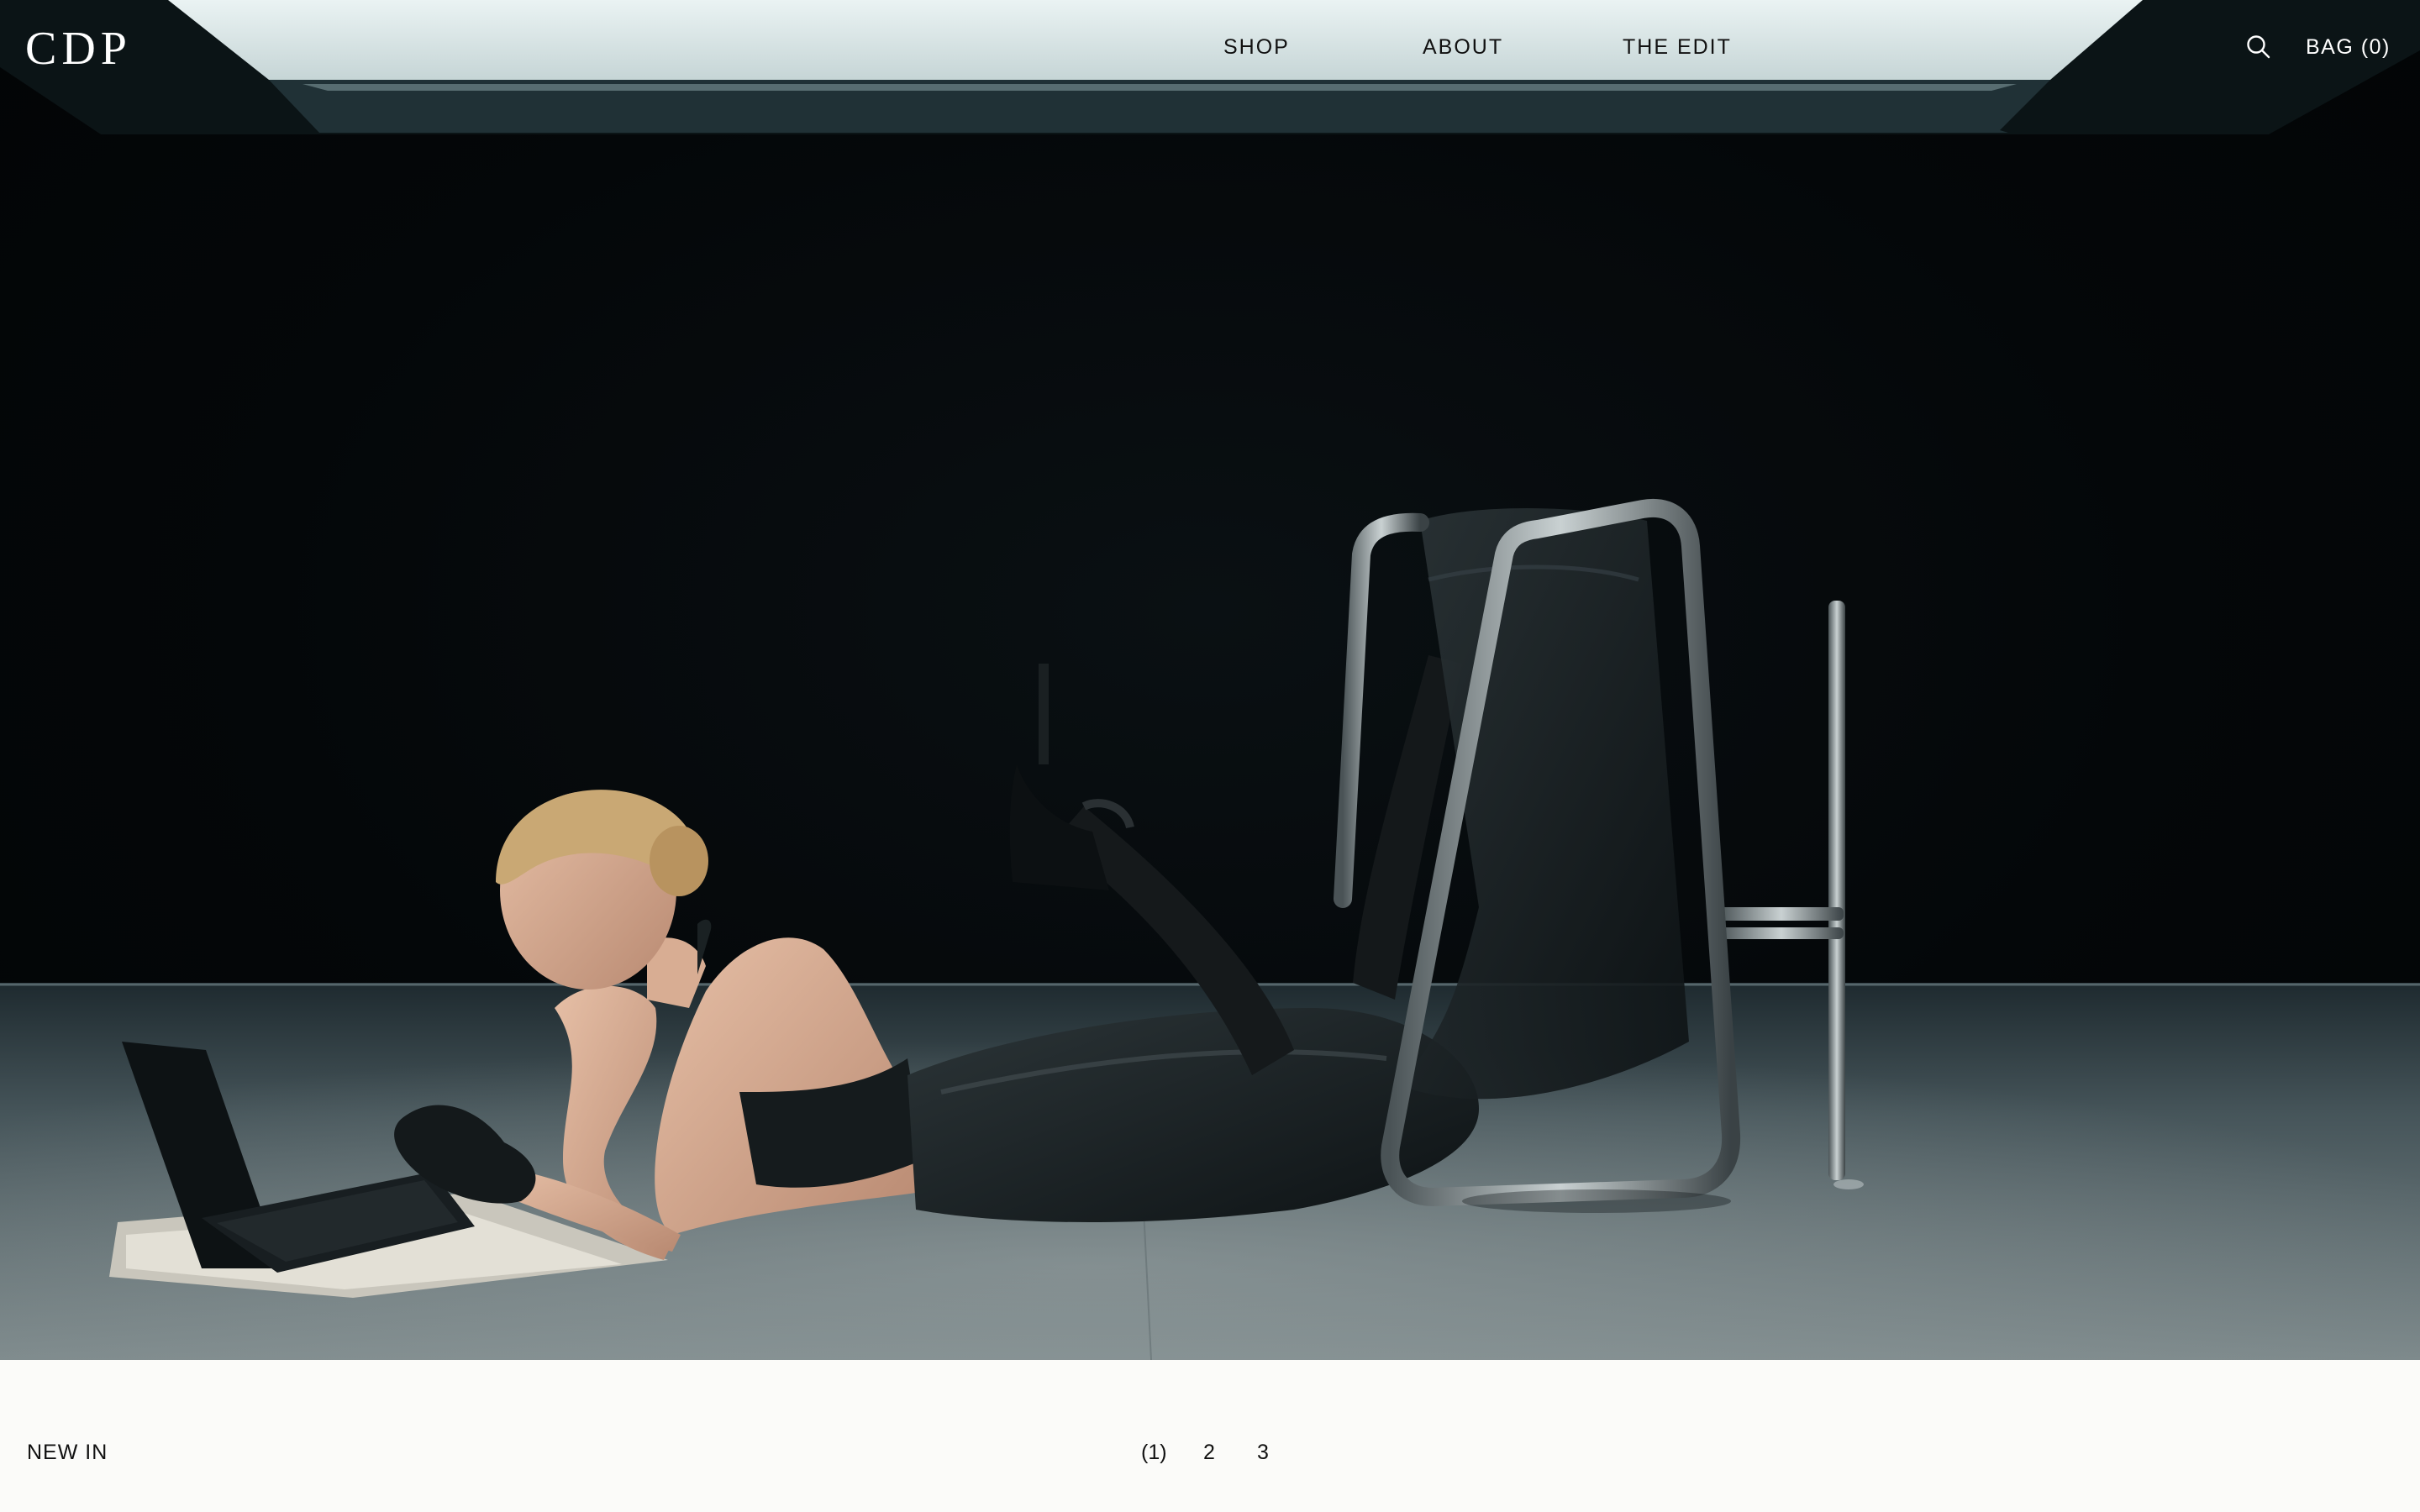  I want to click on section-title-new-in: NEW IN, so click(67, 1452).